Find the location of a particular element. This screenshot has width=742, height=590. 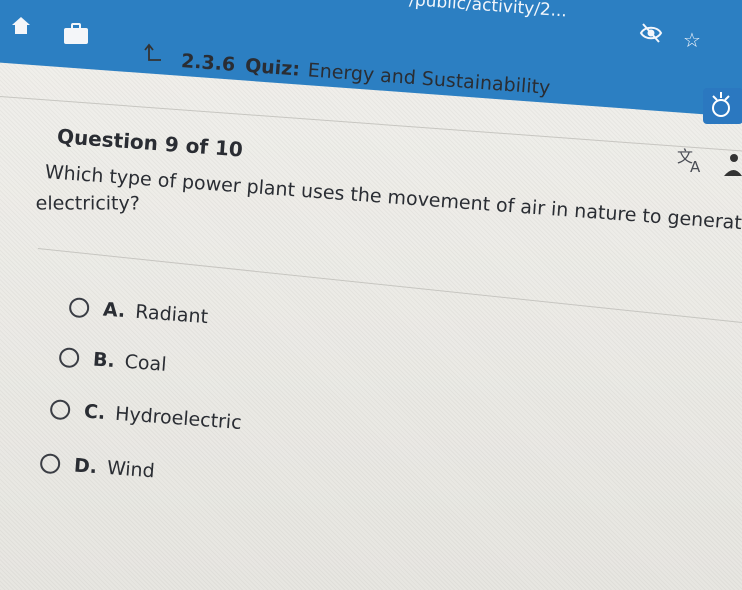

option-letter: D. is located at coordinates (85, 466).